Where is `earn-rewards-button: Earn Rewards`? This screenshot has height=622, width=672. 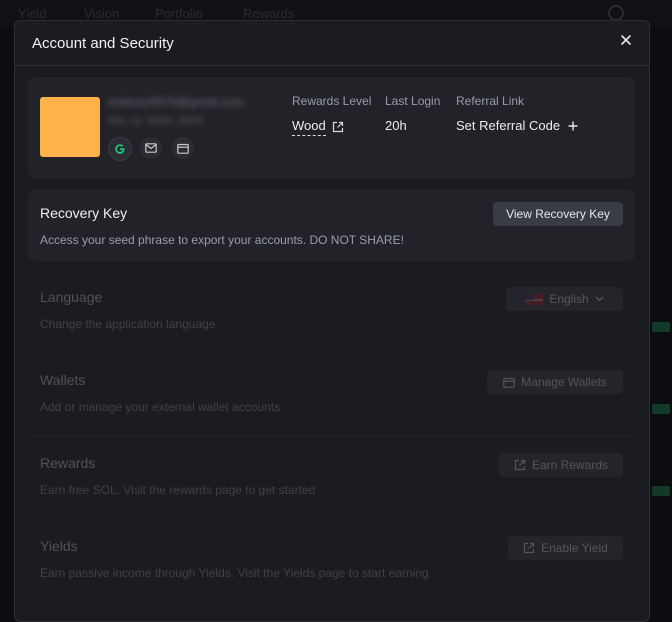
earn-rewards-button: Earn Rewards is located at coordinates (561, 465).